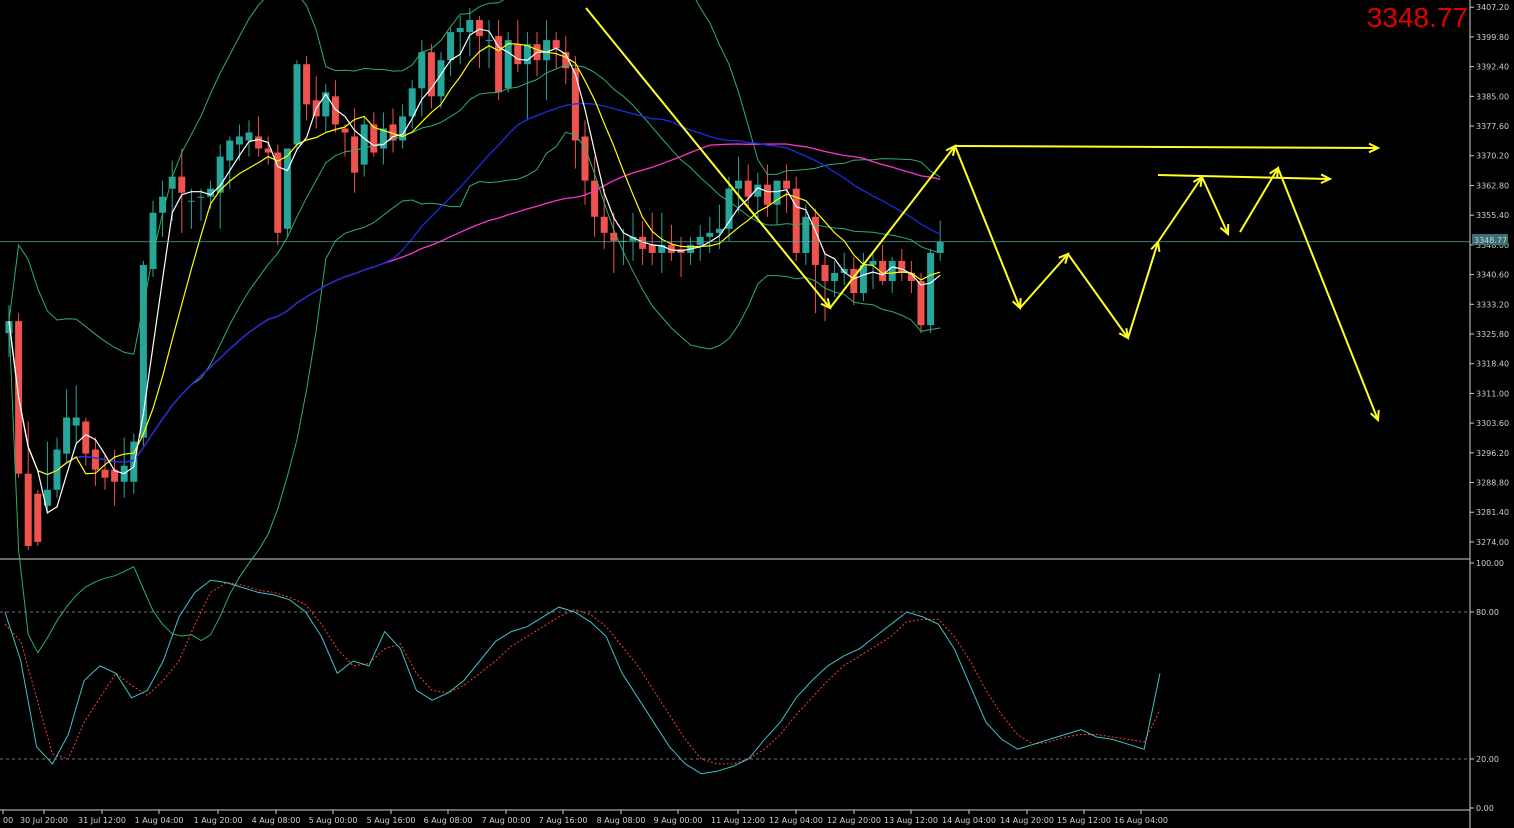 Image resolution: width=1514 pixels, height=828 pixels. Describe the element at coordinates (1485, 808) in the screenshot. I see `stochastic-tick-label: 0.00` at that location.